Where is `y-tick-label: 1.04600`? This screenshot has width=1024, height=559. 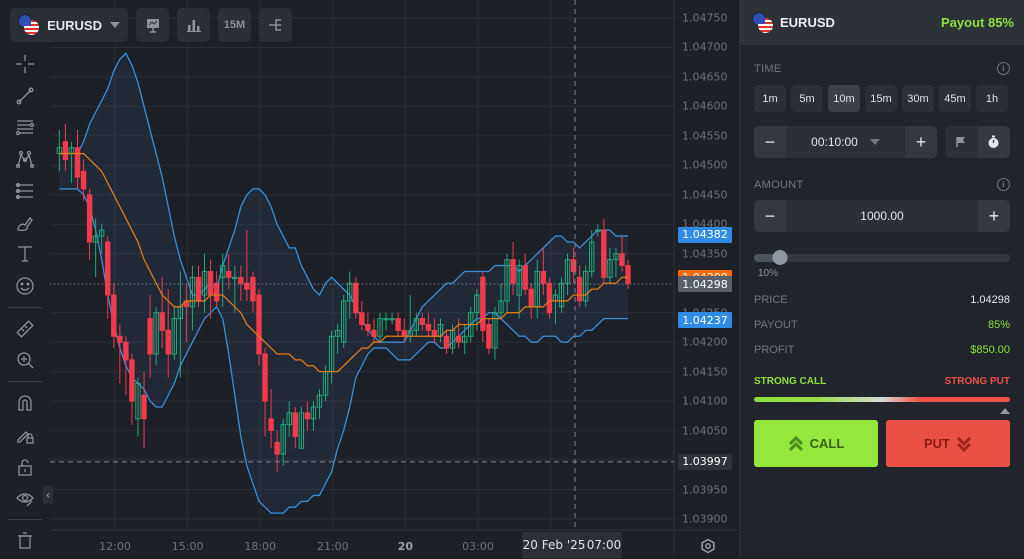
y-tick-label: 1.04600 is located at coordinates (705, 106).